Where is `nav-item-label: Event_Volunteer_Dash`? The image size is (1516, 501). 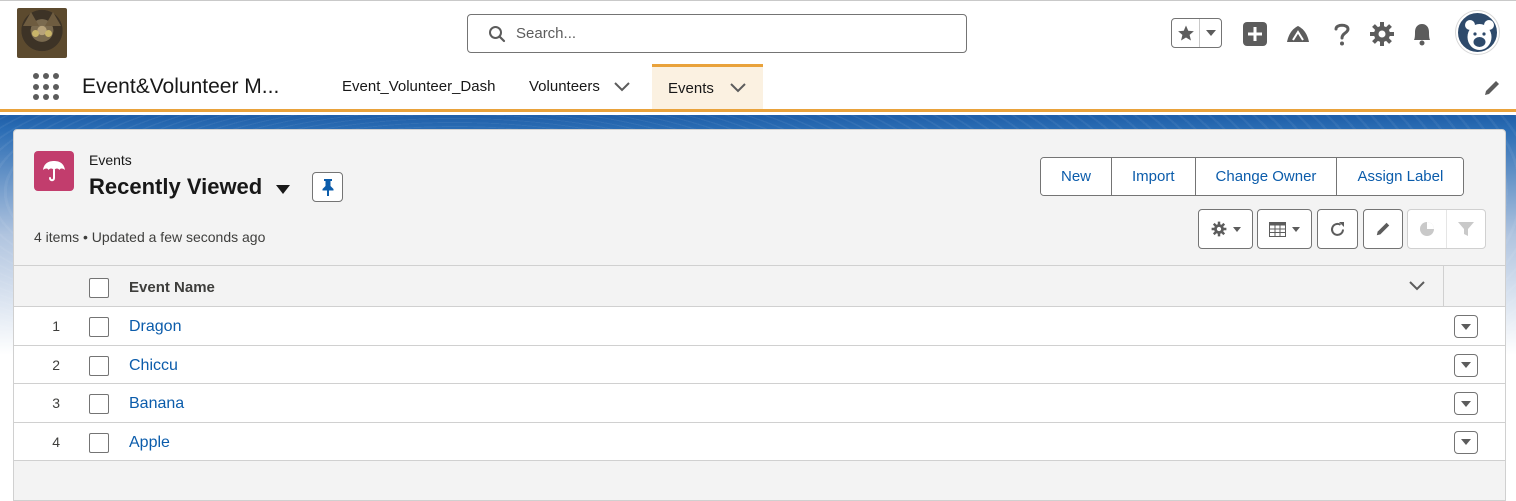
nav-item-label: Event_Volunteer_Dash is located at coordinates (419, 86).